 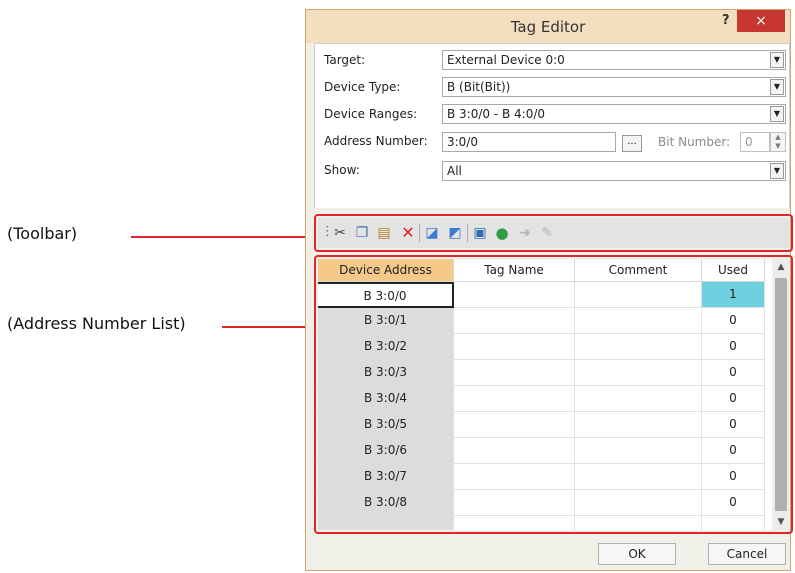 I want to click on show-dropdown: All ▼, so click(x=614, y=171).